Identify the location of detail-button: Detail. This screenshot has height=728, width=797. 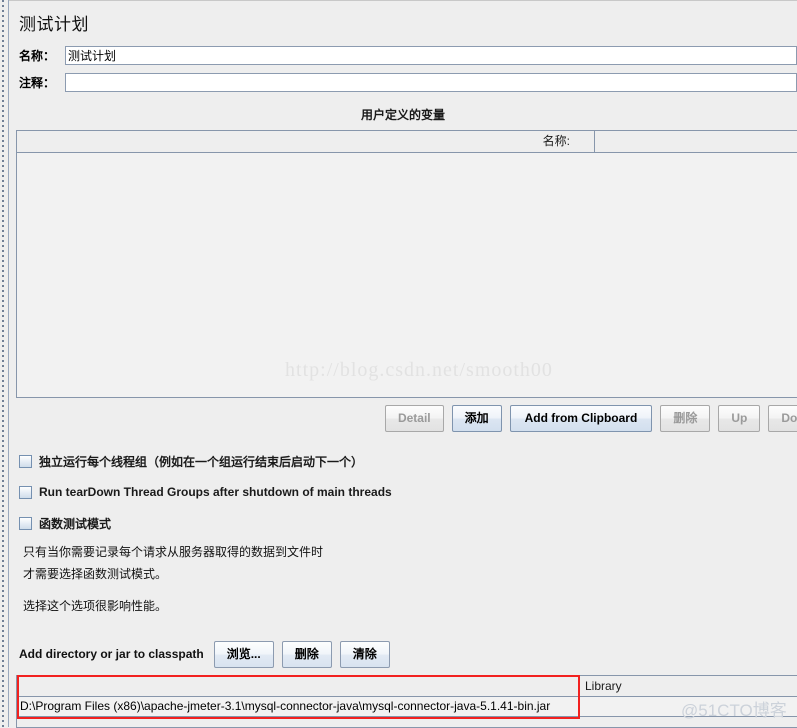
(414, 418).